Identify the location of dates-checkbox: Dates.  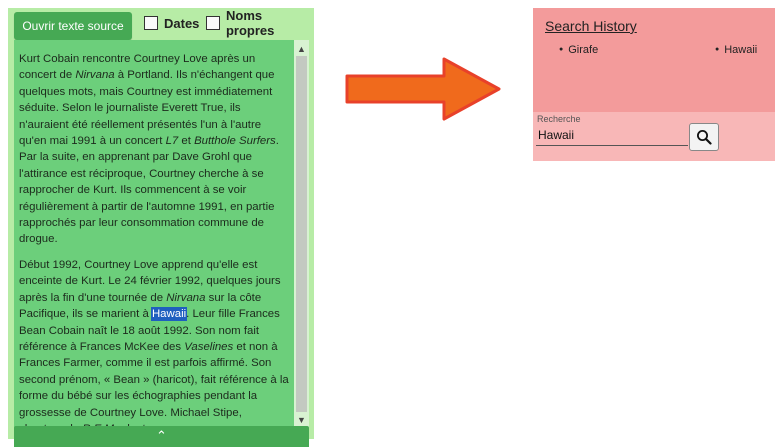
(171, 23).